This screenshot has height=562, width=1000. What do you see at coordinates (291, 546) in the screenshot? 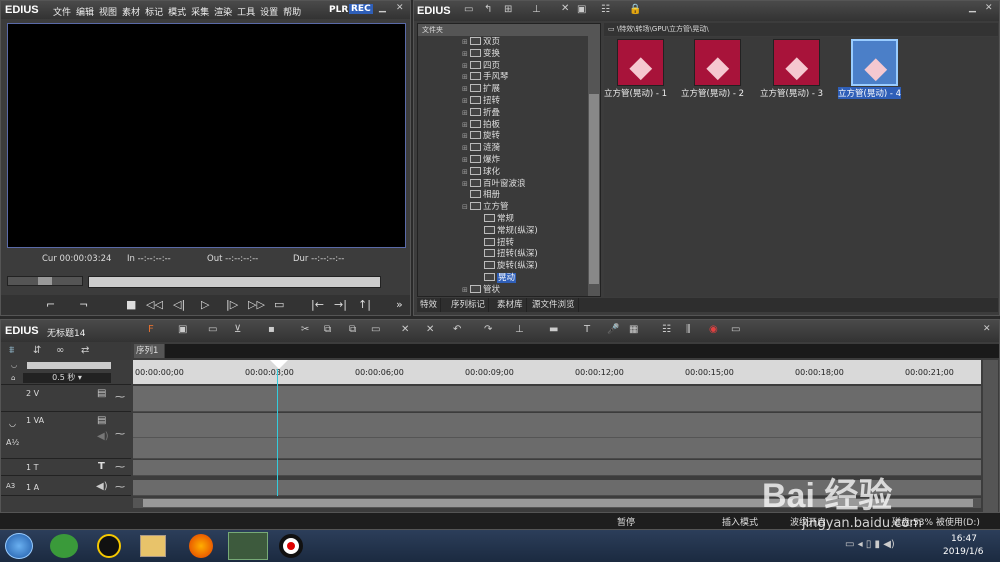
I see `recorder-icon` at bounding box center [291, 546].